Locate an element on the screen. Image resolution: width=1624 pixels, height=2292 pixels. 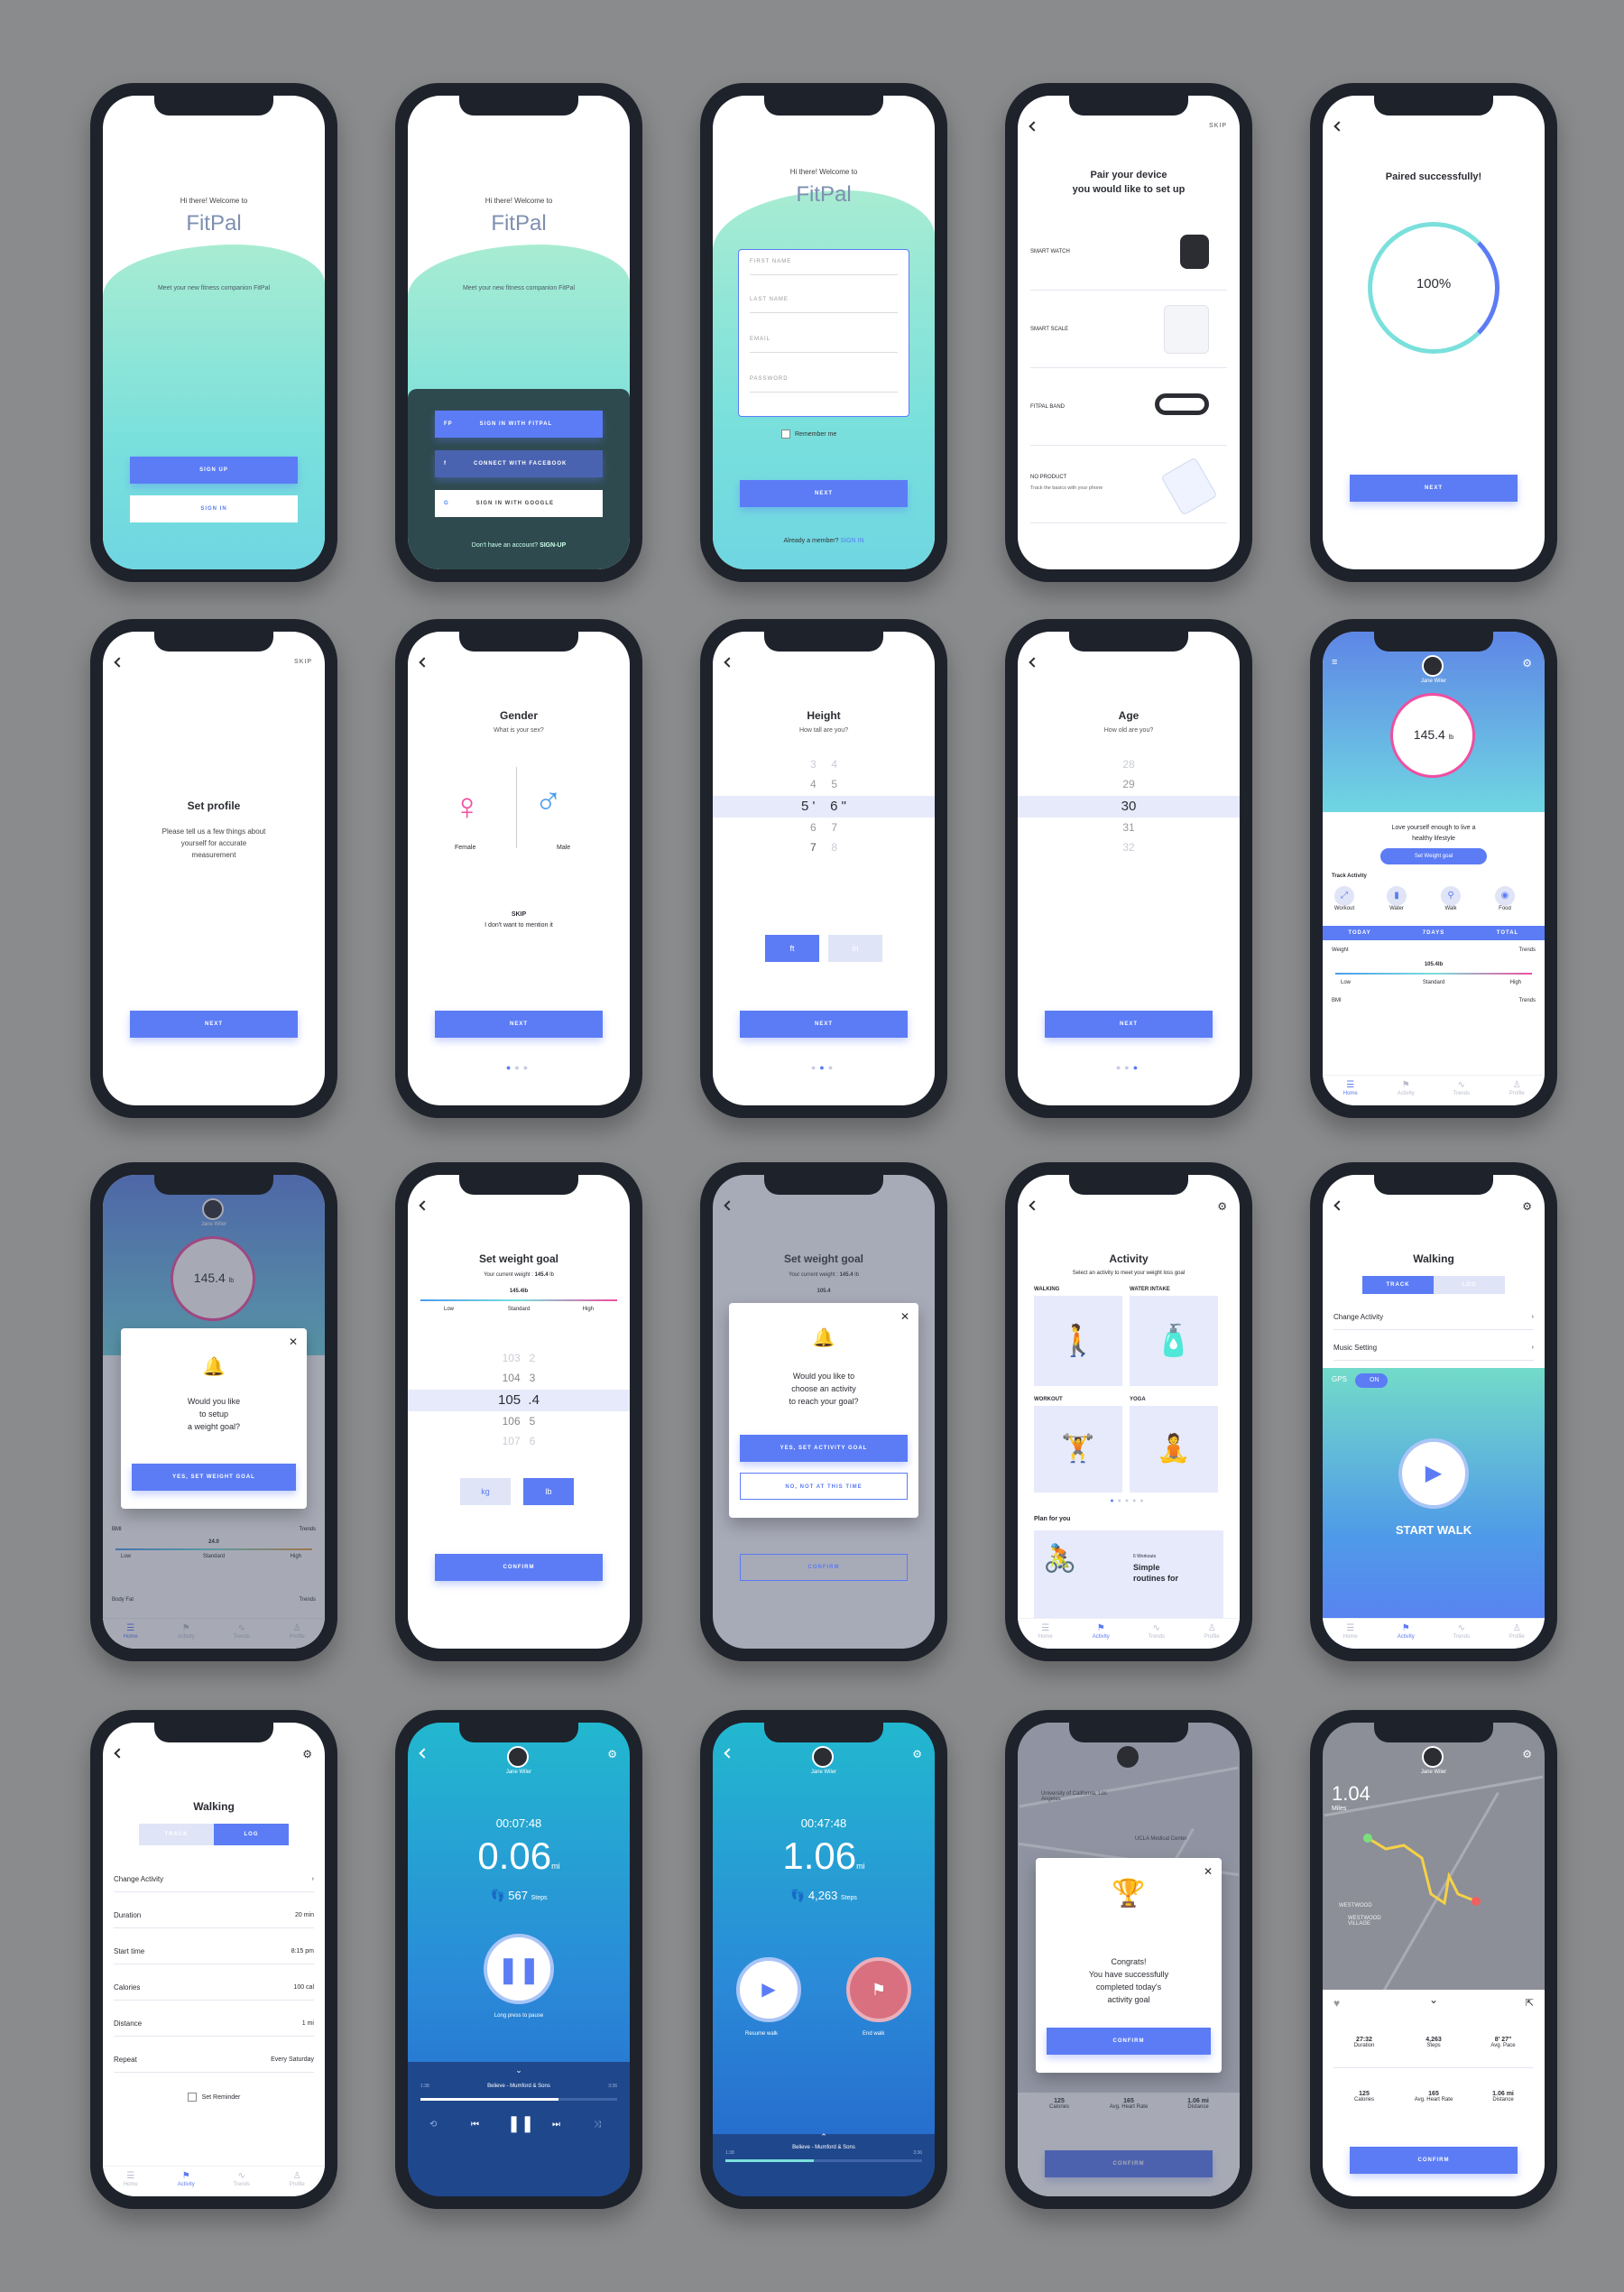
skip-link: SKIP is located at coordinates (519, 914).